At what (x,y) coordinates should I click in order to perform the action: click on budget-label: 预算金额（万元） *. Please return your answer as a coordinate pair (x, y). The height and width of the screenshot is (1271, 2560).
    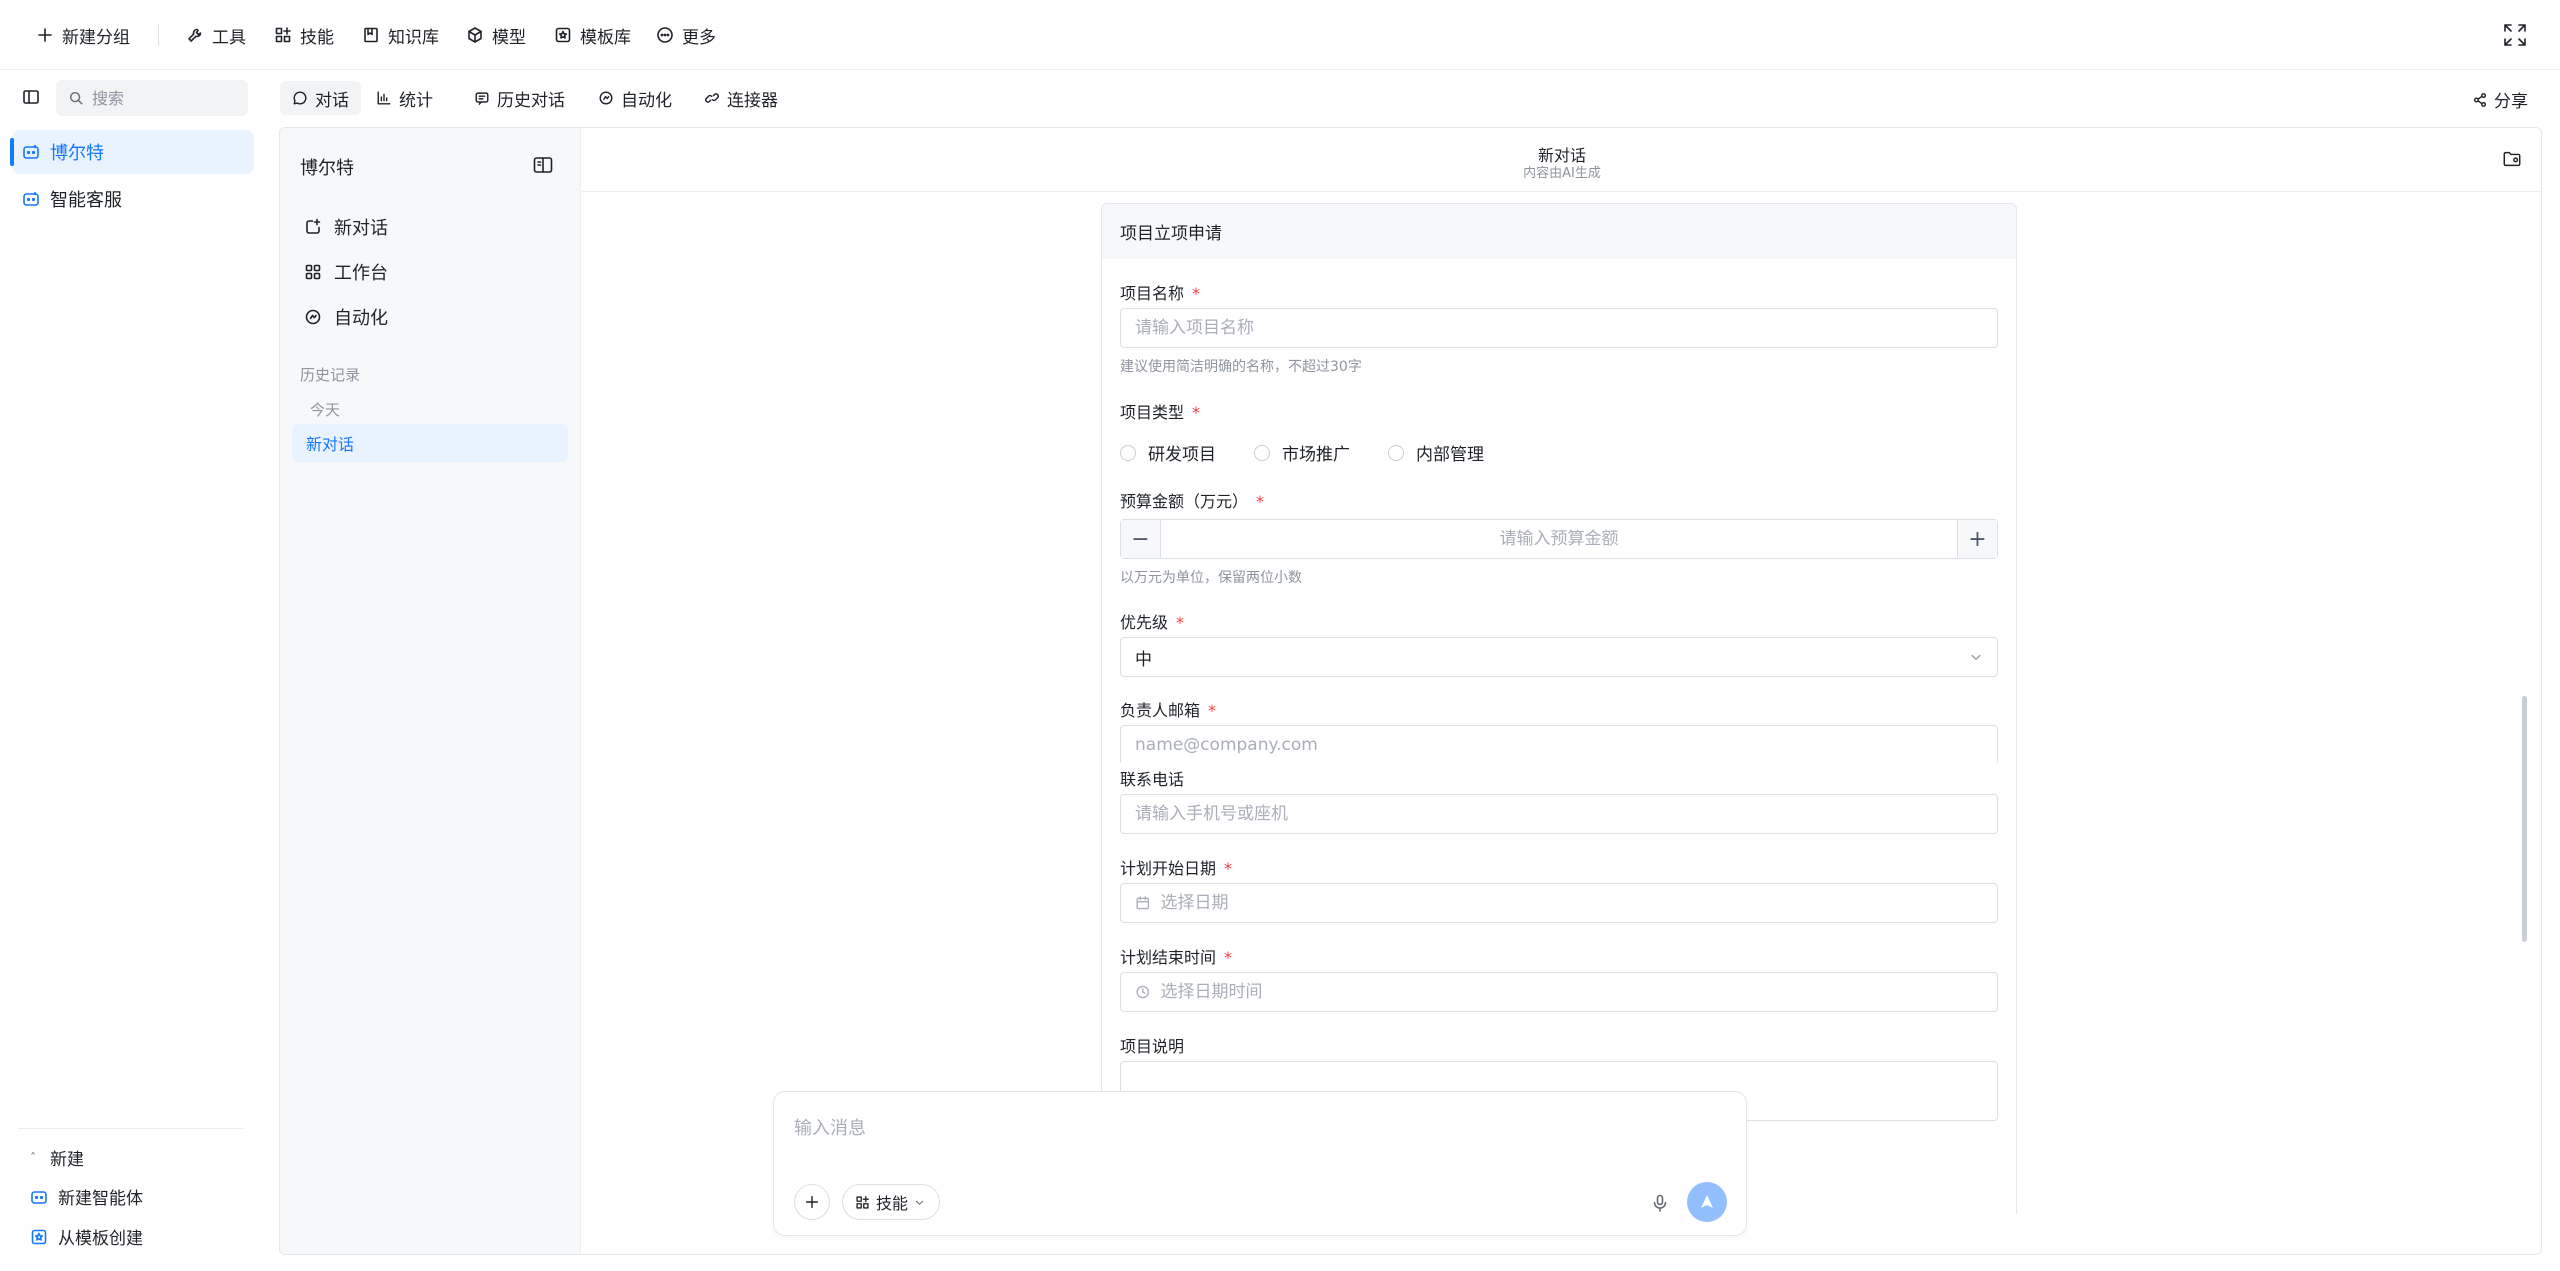
    Looking at the image, I should click on (1192, 501).